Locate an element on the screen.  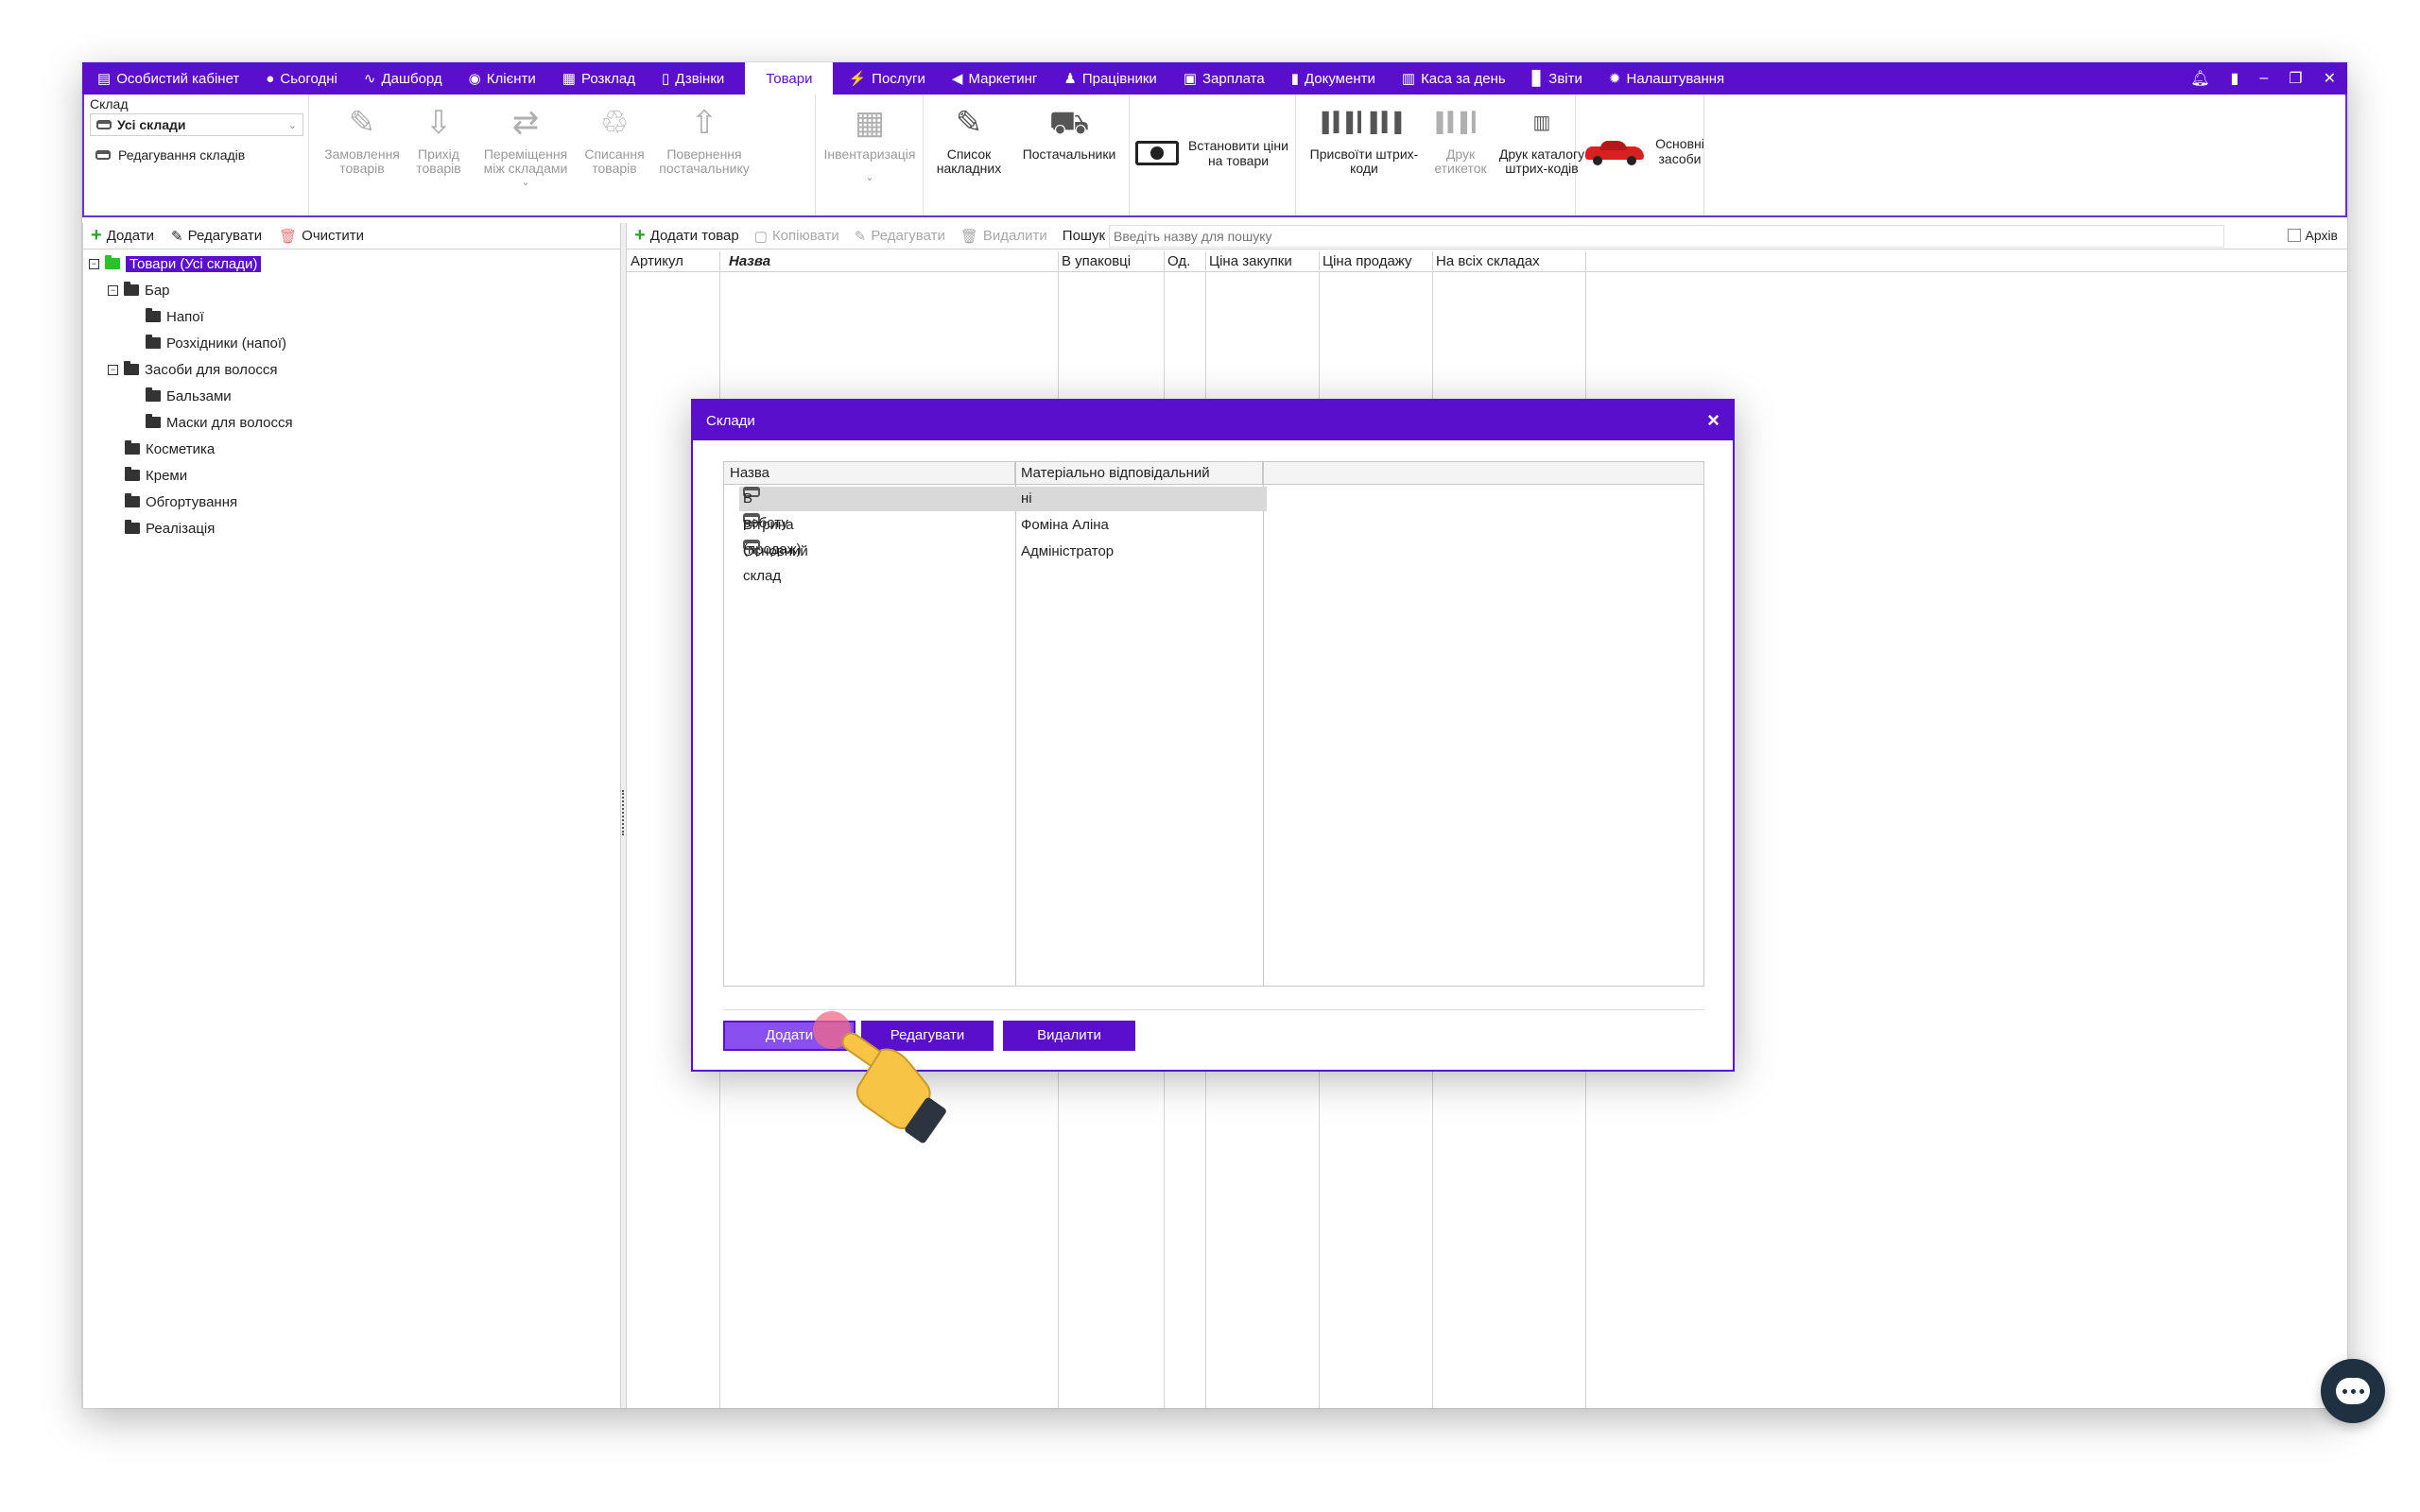
assign-barcodes-button: ▌▍▌▎▌▍▌ Присвоїти штрих-коди is located at coordinates (1364, 139).